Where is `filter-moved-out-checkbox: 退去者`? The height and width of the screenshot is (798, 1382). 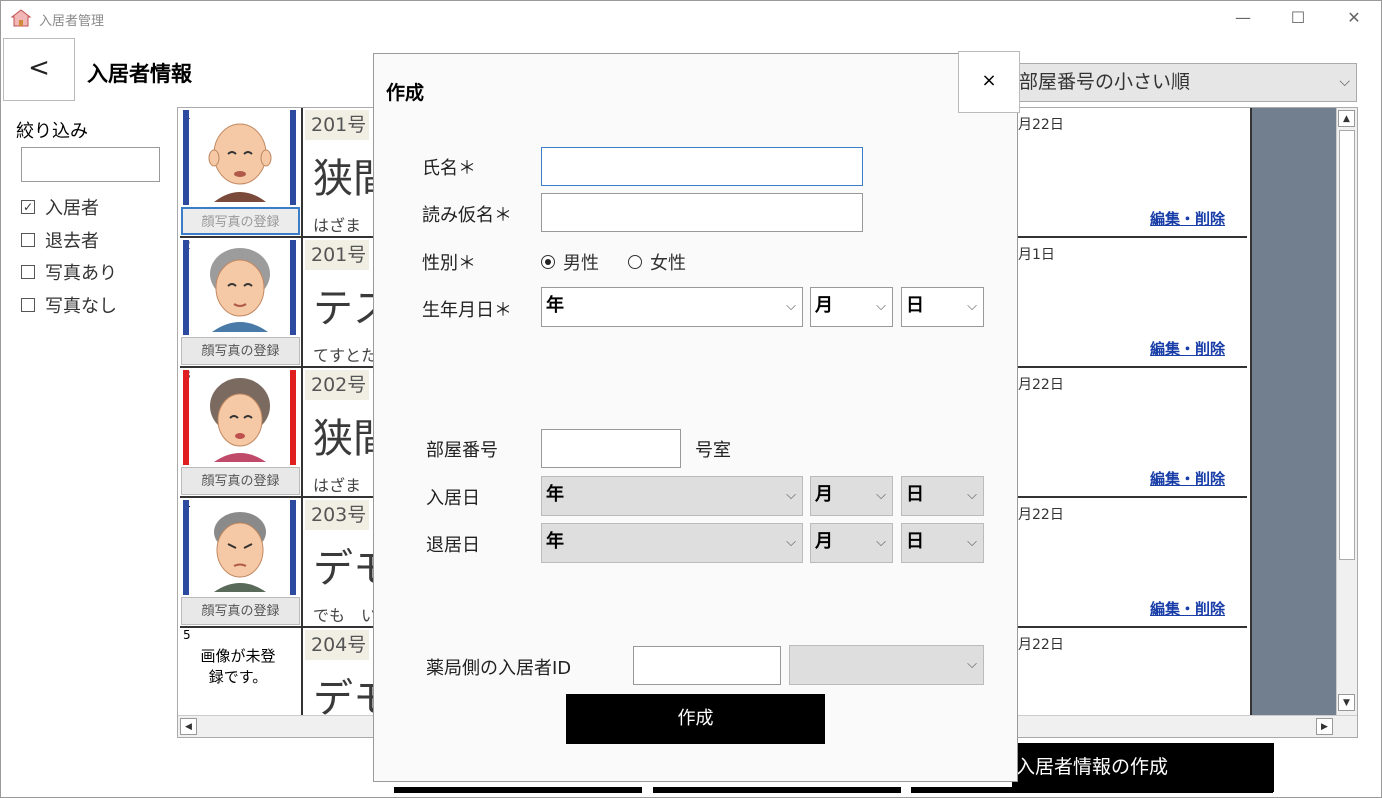
filter-moved-out-checkbox: 退去者 is located at coordinates (60, 240).